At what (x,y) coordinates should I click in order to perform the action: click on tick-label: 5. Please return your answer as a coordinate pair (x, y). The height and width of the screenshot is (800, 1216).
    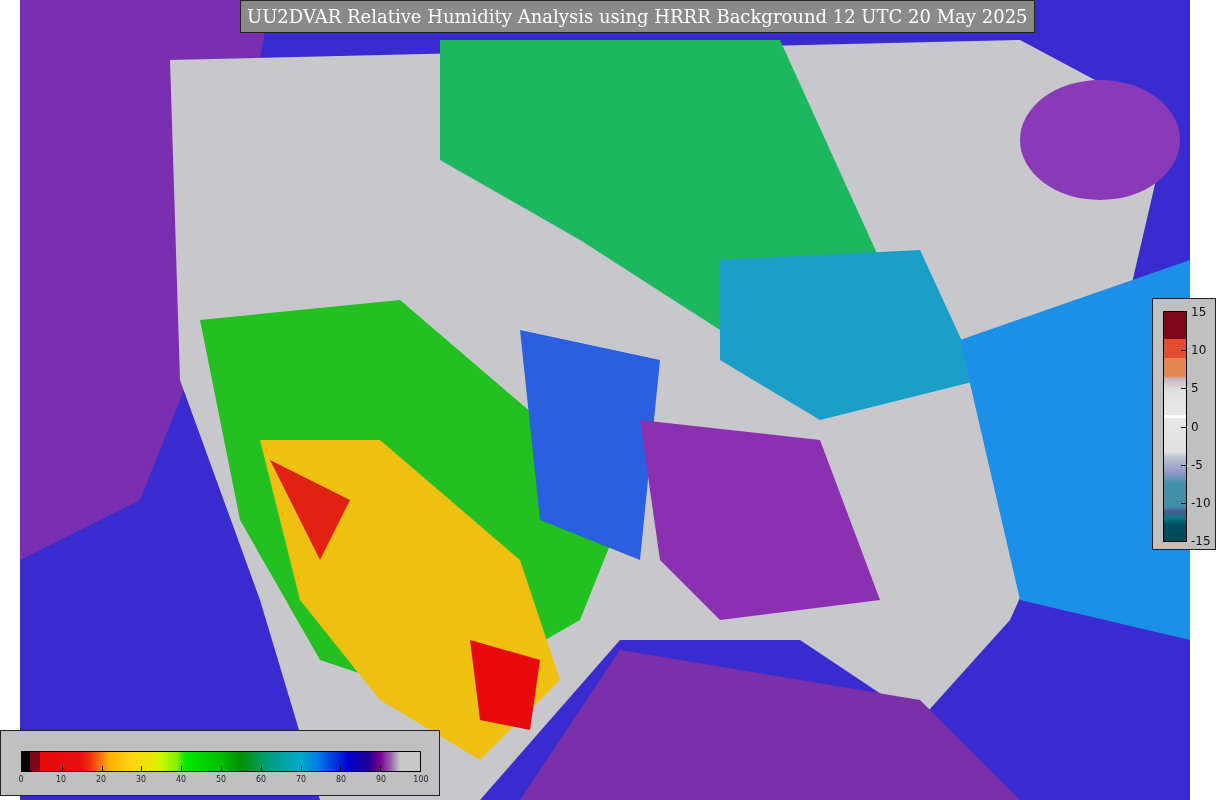
    Looking at the image, I should click on (1195, 388).